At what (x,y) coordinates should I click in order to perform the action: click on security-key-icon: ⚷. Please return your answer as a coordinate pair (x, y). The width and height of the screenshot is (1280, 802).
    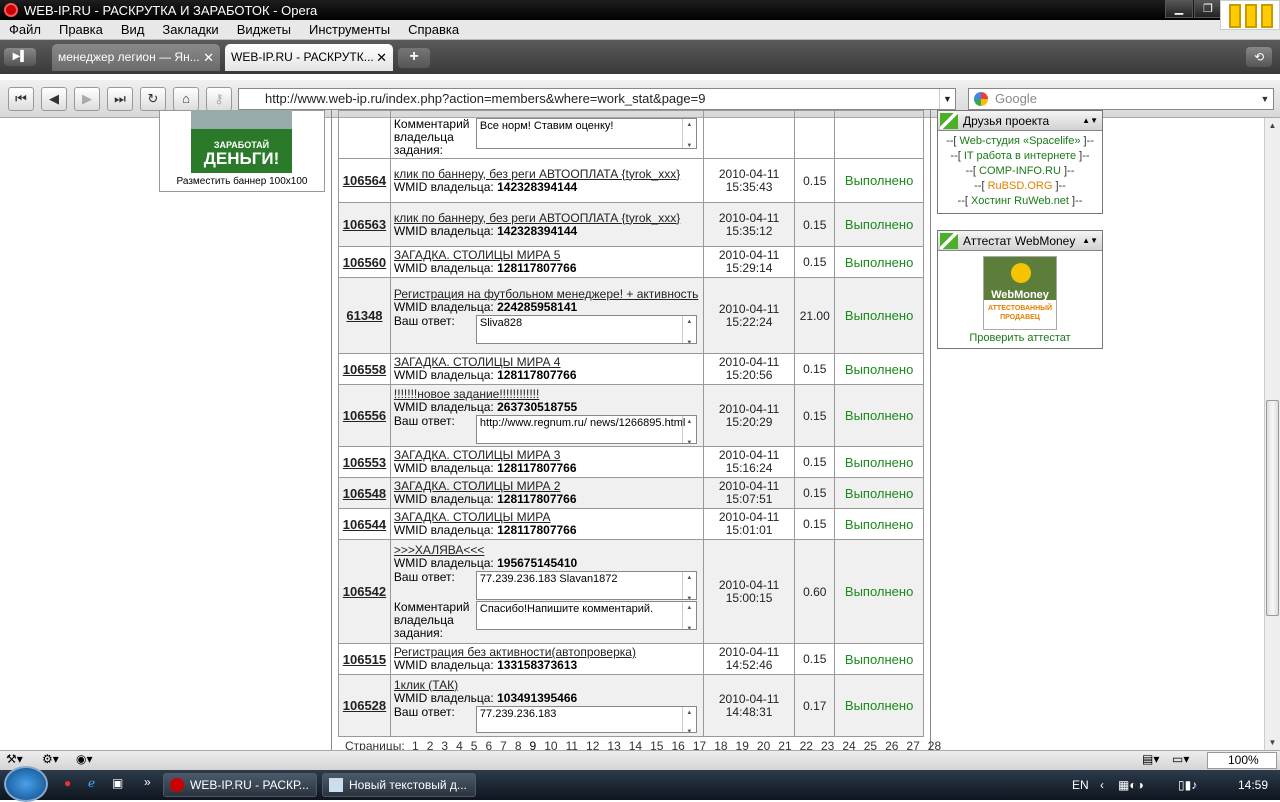
    Looking at the image, I should click on (219, 99).